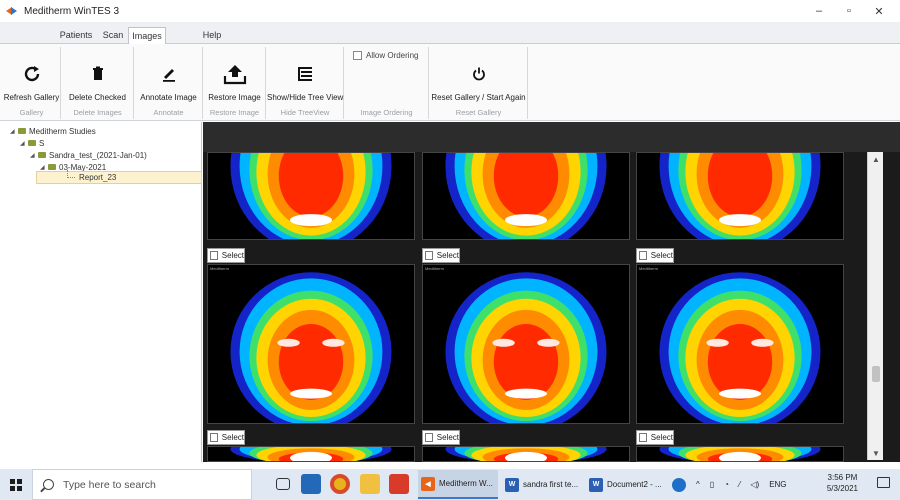  What do you see at coordinates (428, 483) in the screenshot?
I see `meditherm-icon: ◀` at bounding box center [428, 483].